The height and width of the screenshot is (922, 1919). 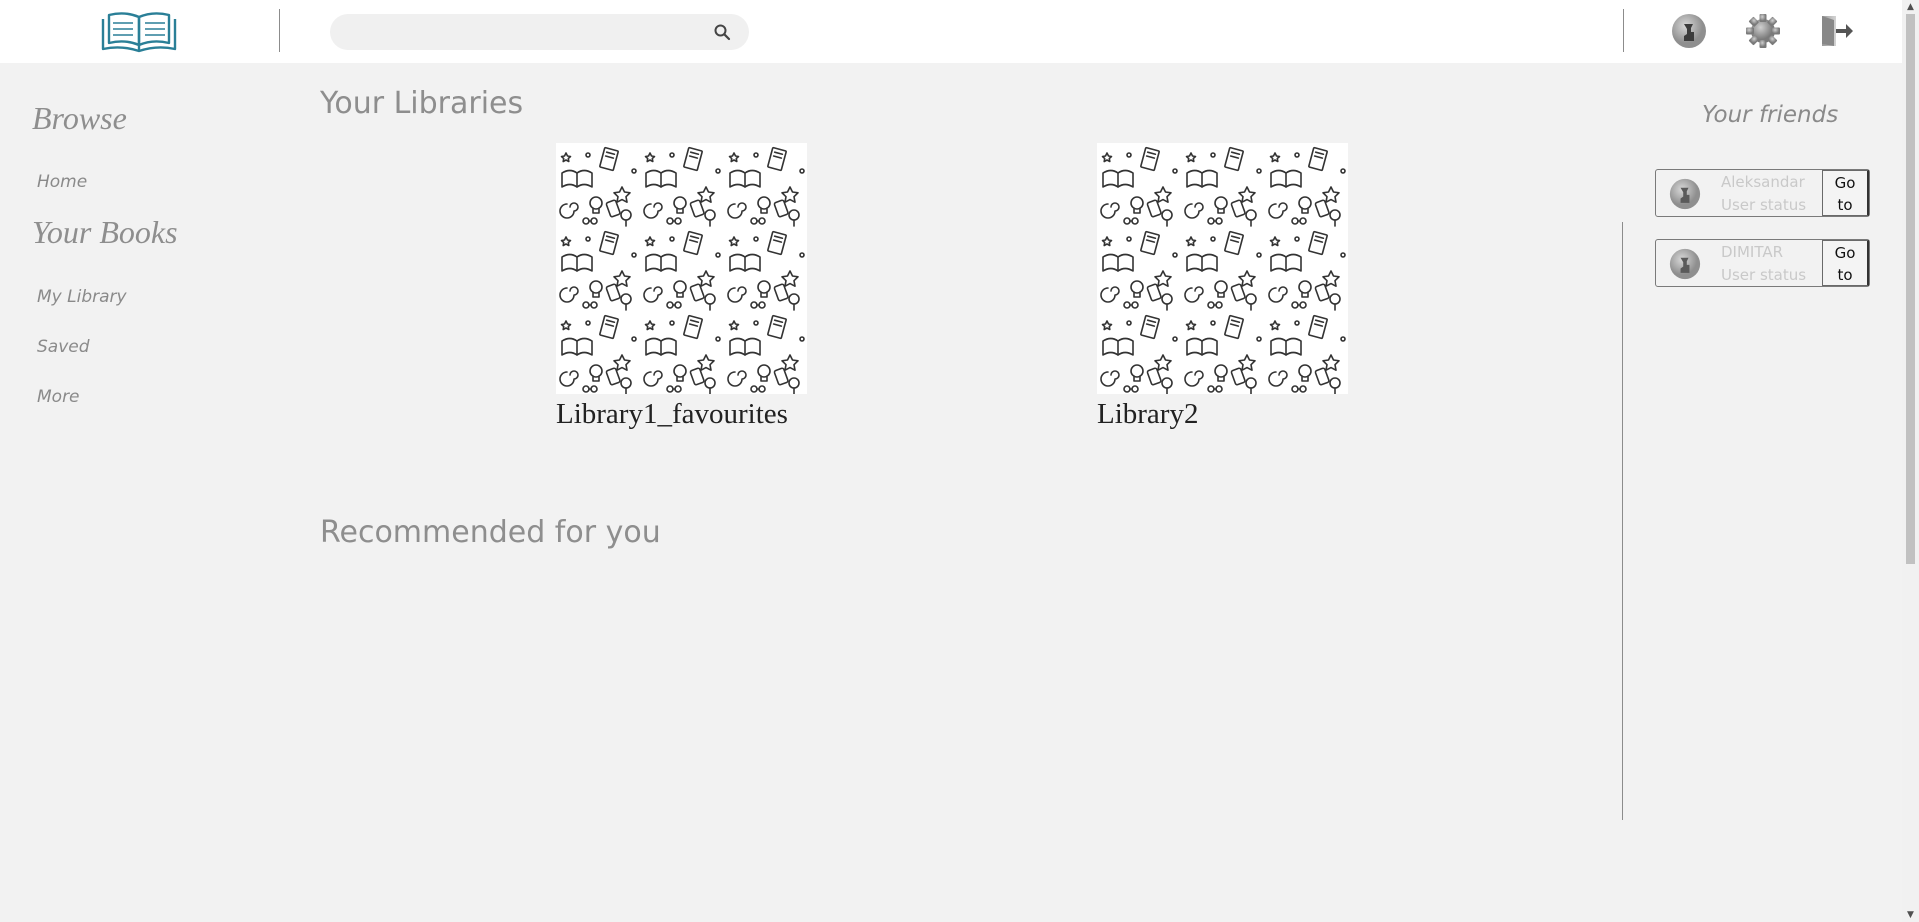 What do you see at coordinates (1770, 115) in the screenshot?
I see `friends-heading: Your friends` at bounding box center [1770, 115].